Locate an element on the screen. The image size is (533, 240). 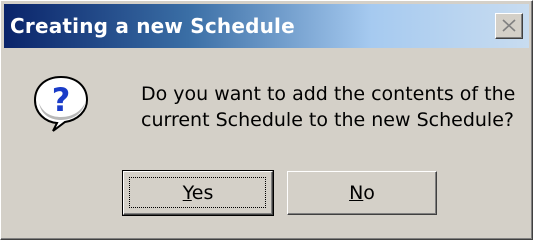
question-icon: ? is located at coordinates (61, 103).